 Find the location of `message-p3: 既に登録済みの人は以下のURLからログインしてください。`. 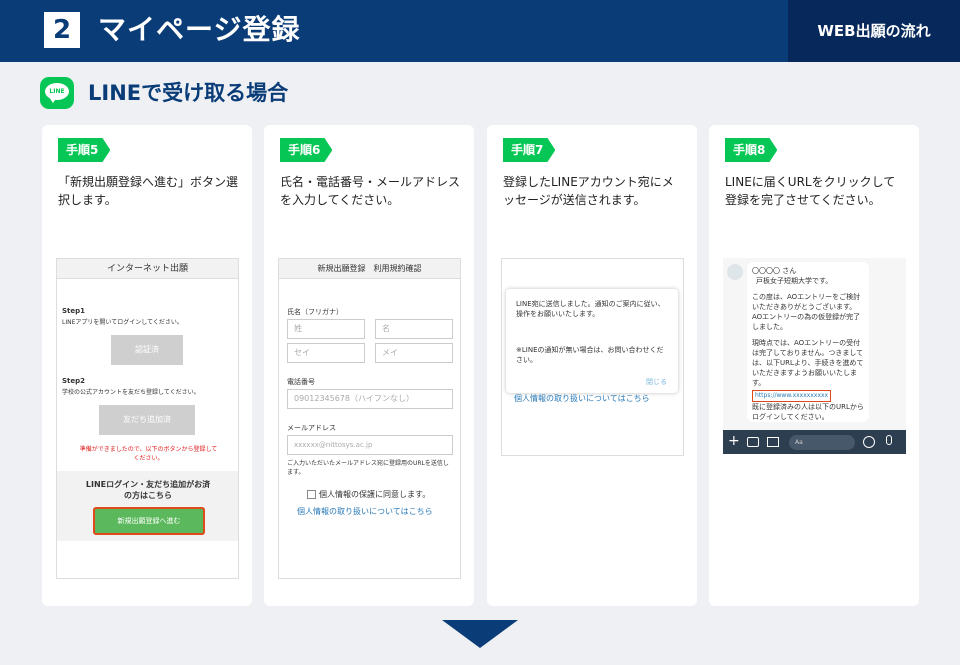

message-p3: 既に登録済みの人は以下のURLからログインしてください。 is located at coordinates (808, 412).